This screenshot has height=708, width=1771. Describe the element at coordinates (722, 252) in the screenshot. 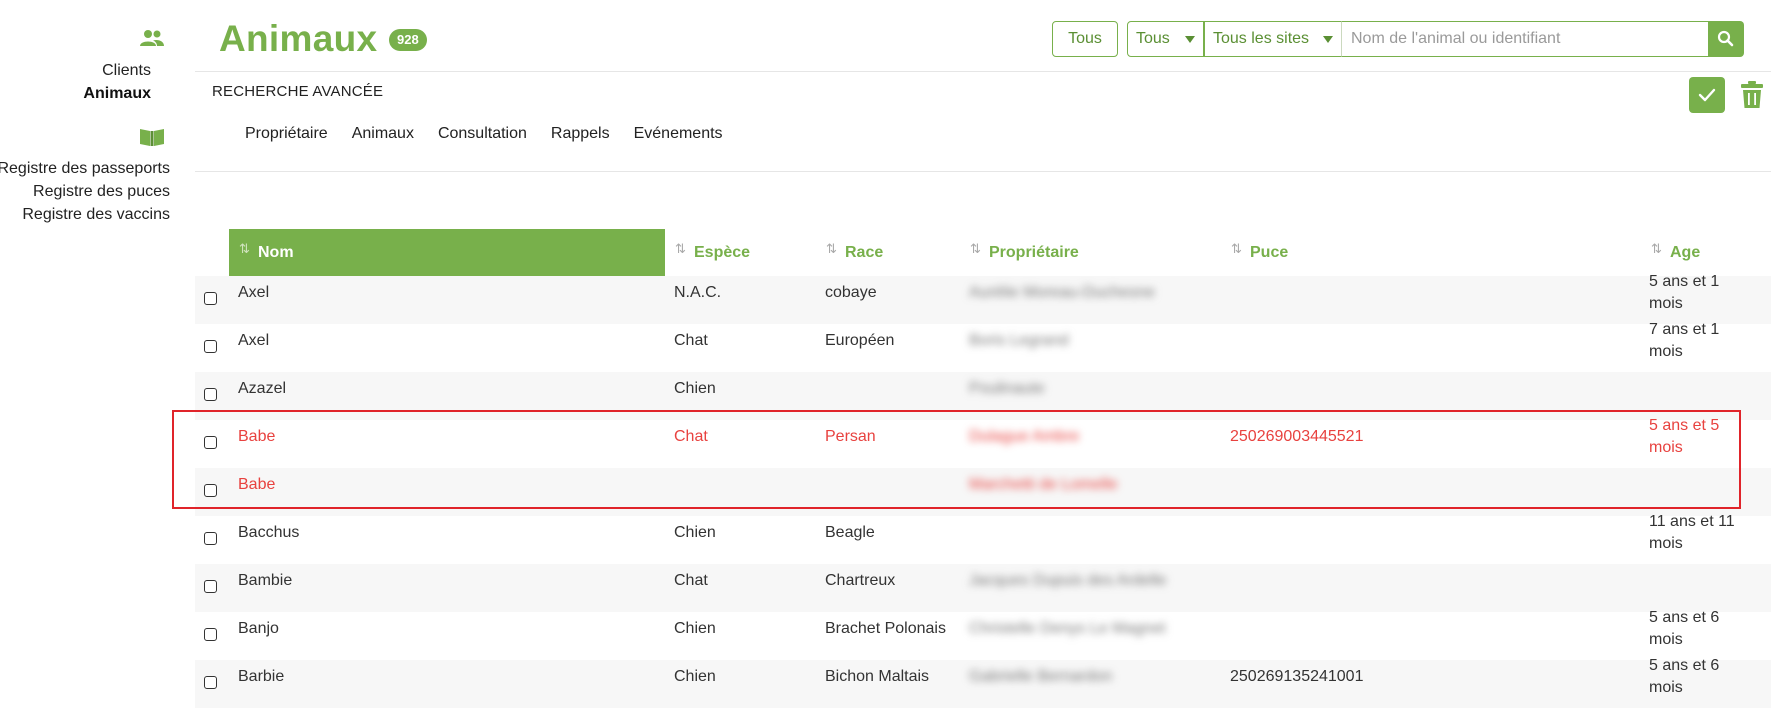

I see `column-label-espece: Espèce` at that location.